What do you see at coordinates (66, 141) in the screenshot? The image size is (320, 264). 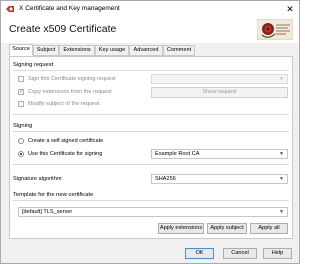 I see `self-signed-label: Create a self signed certificate` at bounding box center [66, 141].